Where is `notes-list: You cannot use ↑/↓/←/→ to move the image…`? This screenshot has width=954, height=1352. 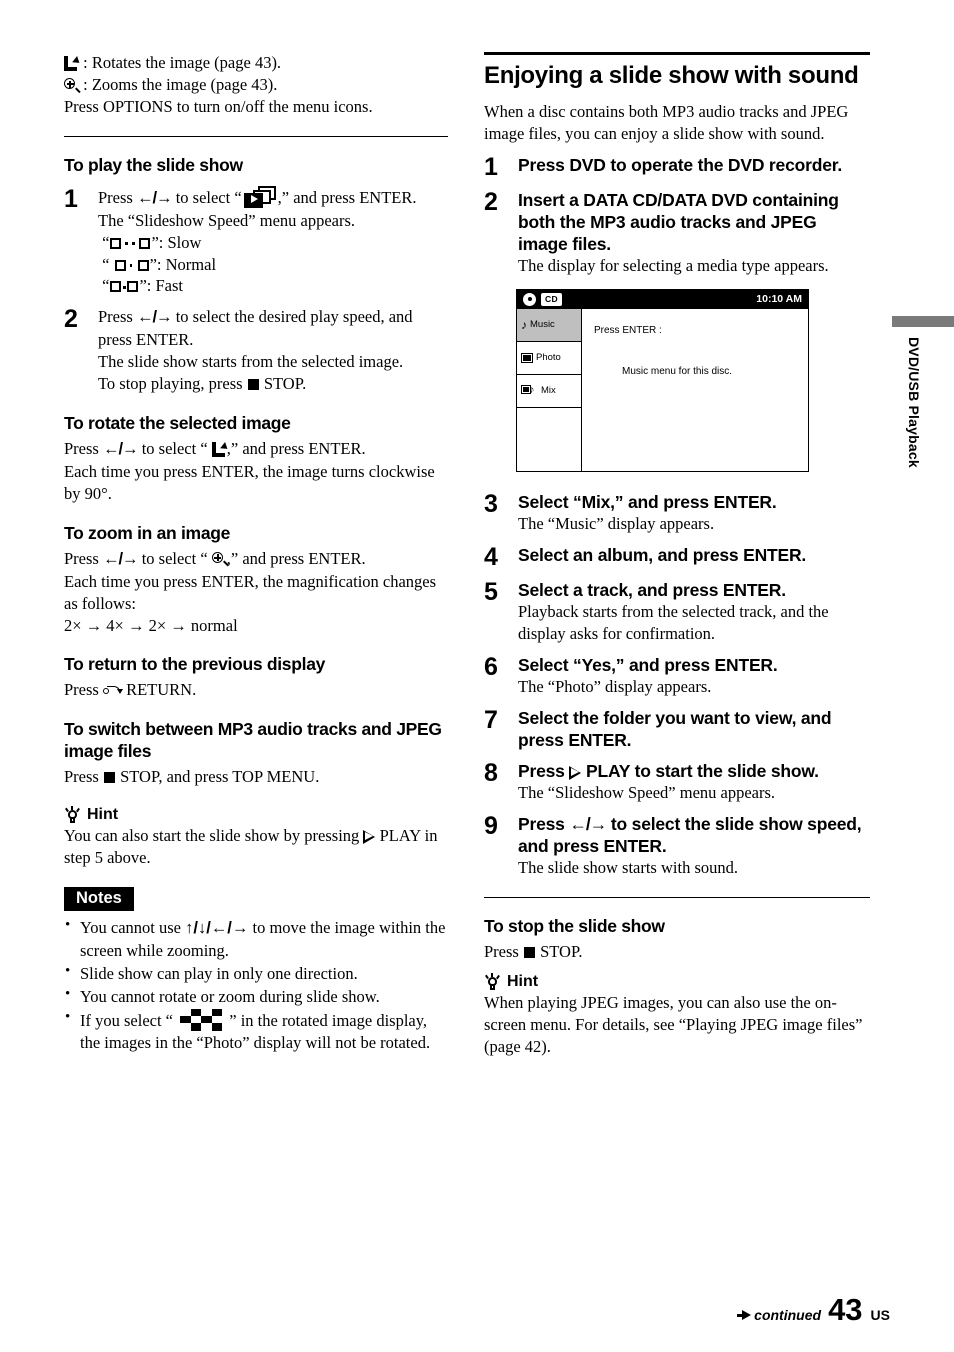 notes-list: You cannot use ↑/↓/←/→ to move the image… is located at coordinates (256, 985).